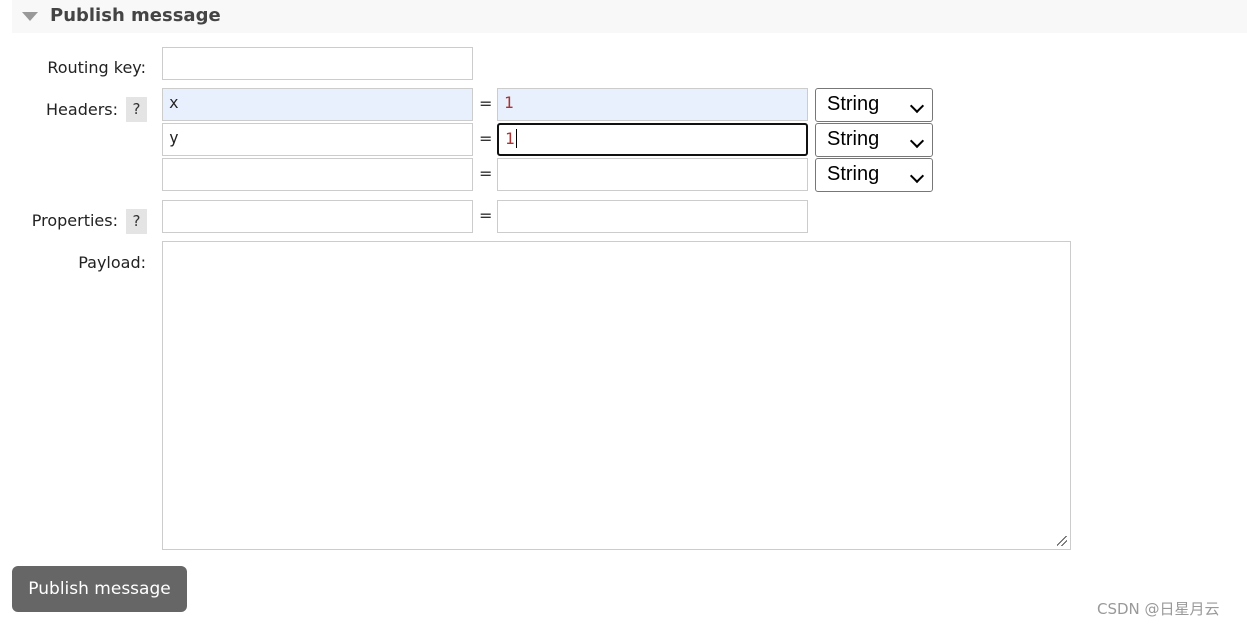 This screenshot has height=626, width=1247. What do you see at coordinates (112, 262) in the screenshot?
I see `payload-label: Payload:` at bounding box center [112, 262].